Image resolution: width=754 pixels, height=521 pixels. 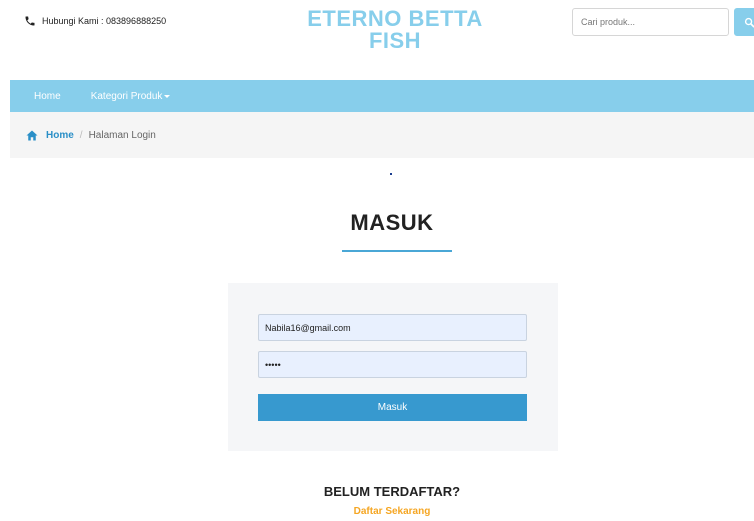 I want to click on register-link: Daftar Sekarang, so click(x=377, y=511).